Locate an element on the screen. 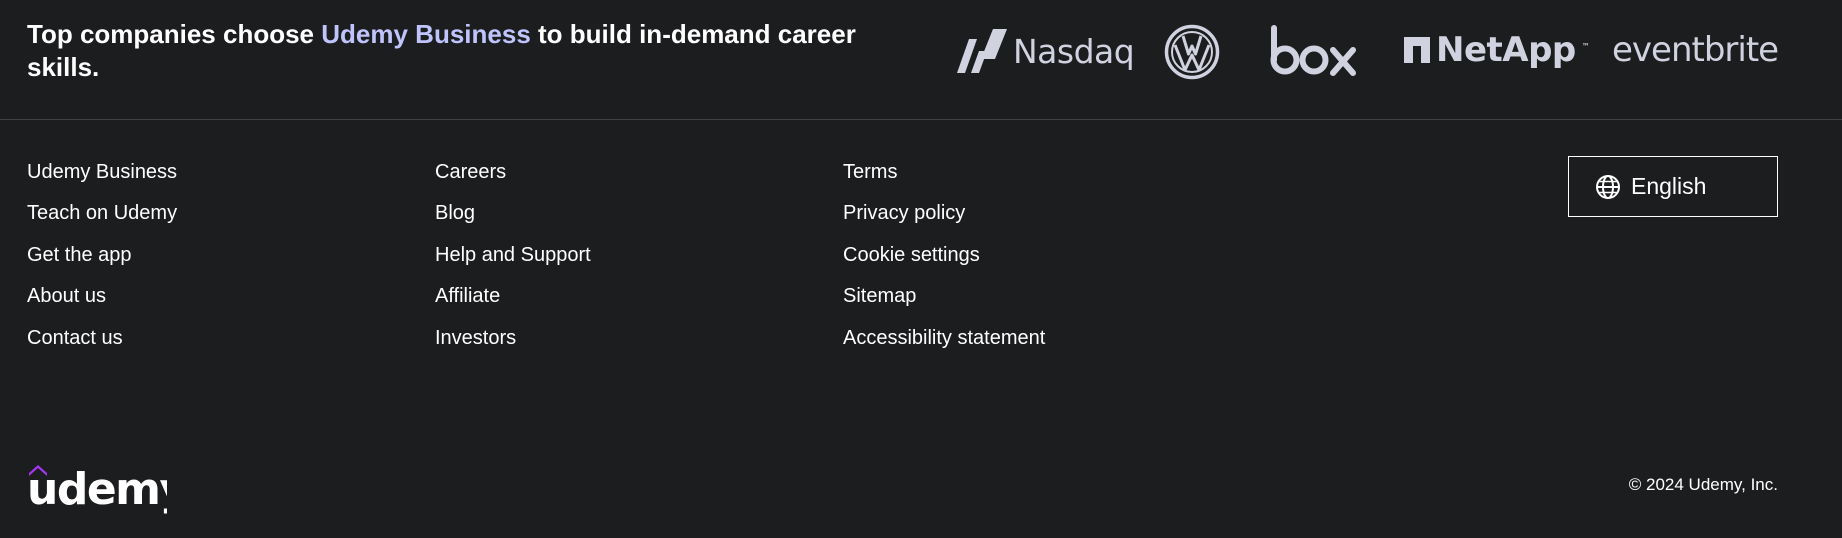 Image resolution: width=1842 pixels, height=538 pixels. link-about-us: About us is located at coordinates (217, 296).